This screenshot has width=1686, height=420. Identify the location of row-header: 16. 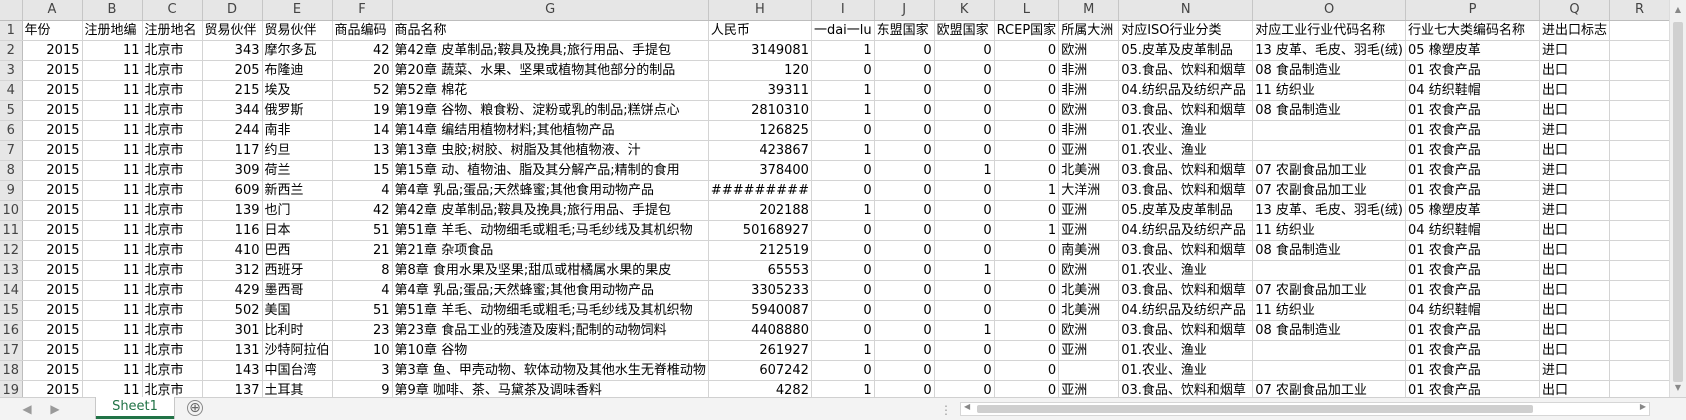
(11, 330).